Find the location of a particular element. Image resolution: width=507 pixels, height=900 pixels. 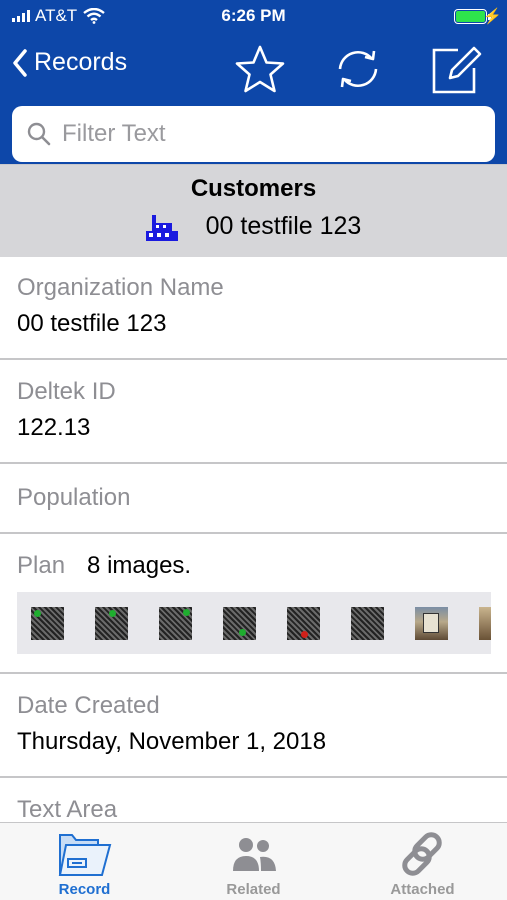

top-bar: AT&T 6:26 PM ⚡ Records is located at coordinates (253, 51).